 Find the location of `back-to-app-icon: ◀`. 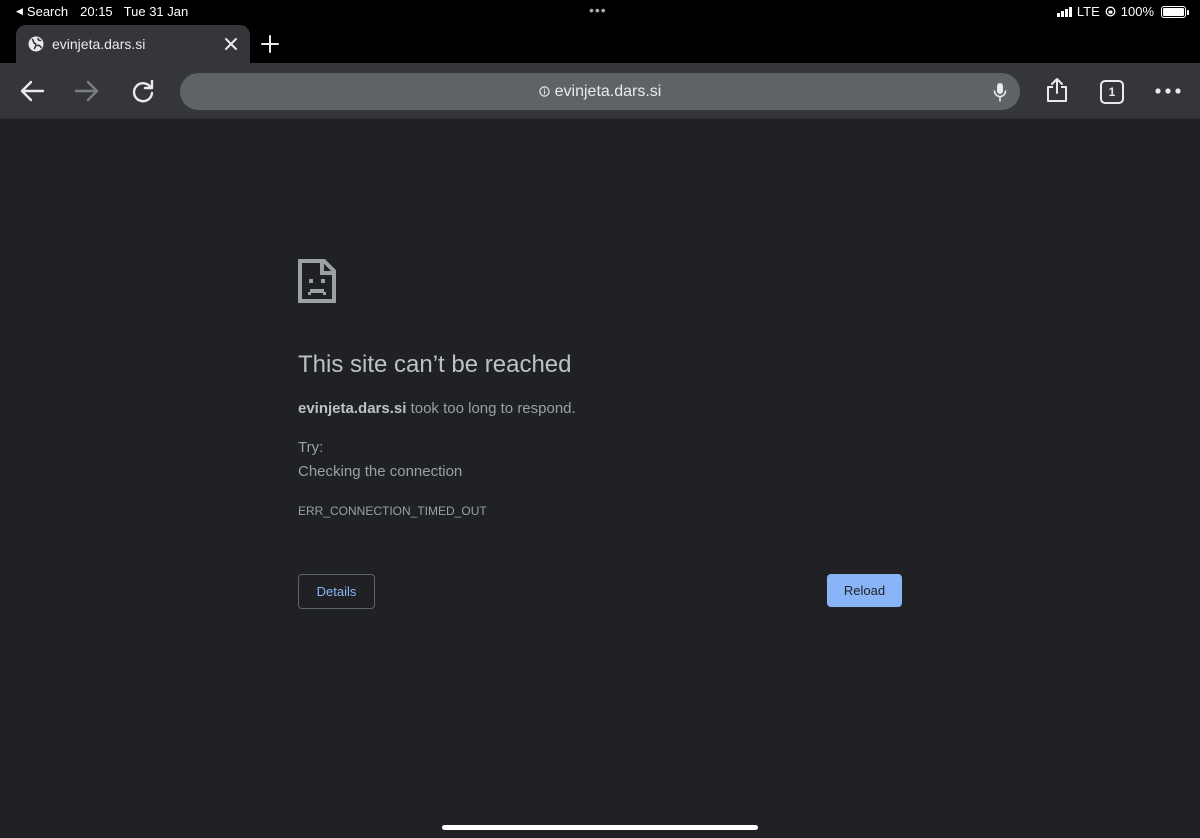

back-to-app-icon: ◀ is located at coordinates (19, 11).